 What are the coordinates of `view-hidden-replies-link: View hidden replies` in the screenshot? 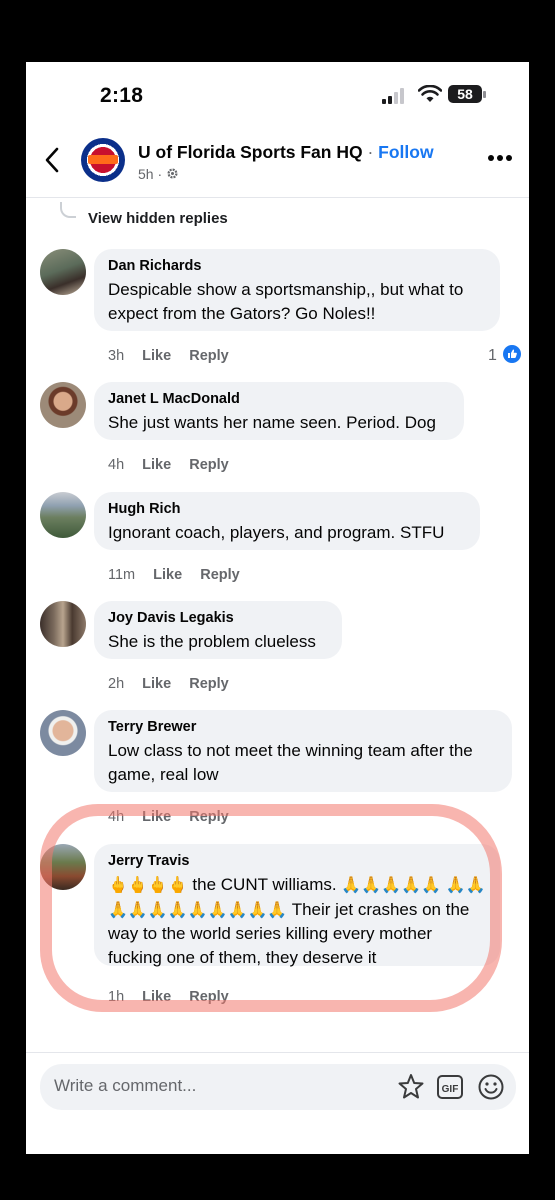 It's located at (158, 218).